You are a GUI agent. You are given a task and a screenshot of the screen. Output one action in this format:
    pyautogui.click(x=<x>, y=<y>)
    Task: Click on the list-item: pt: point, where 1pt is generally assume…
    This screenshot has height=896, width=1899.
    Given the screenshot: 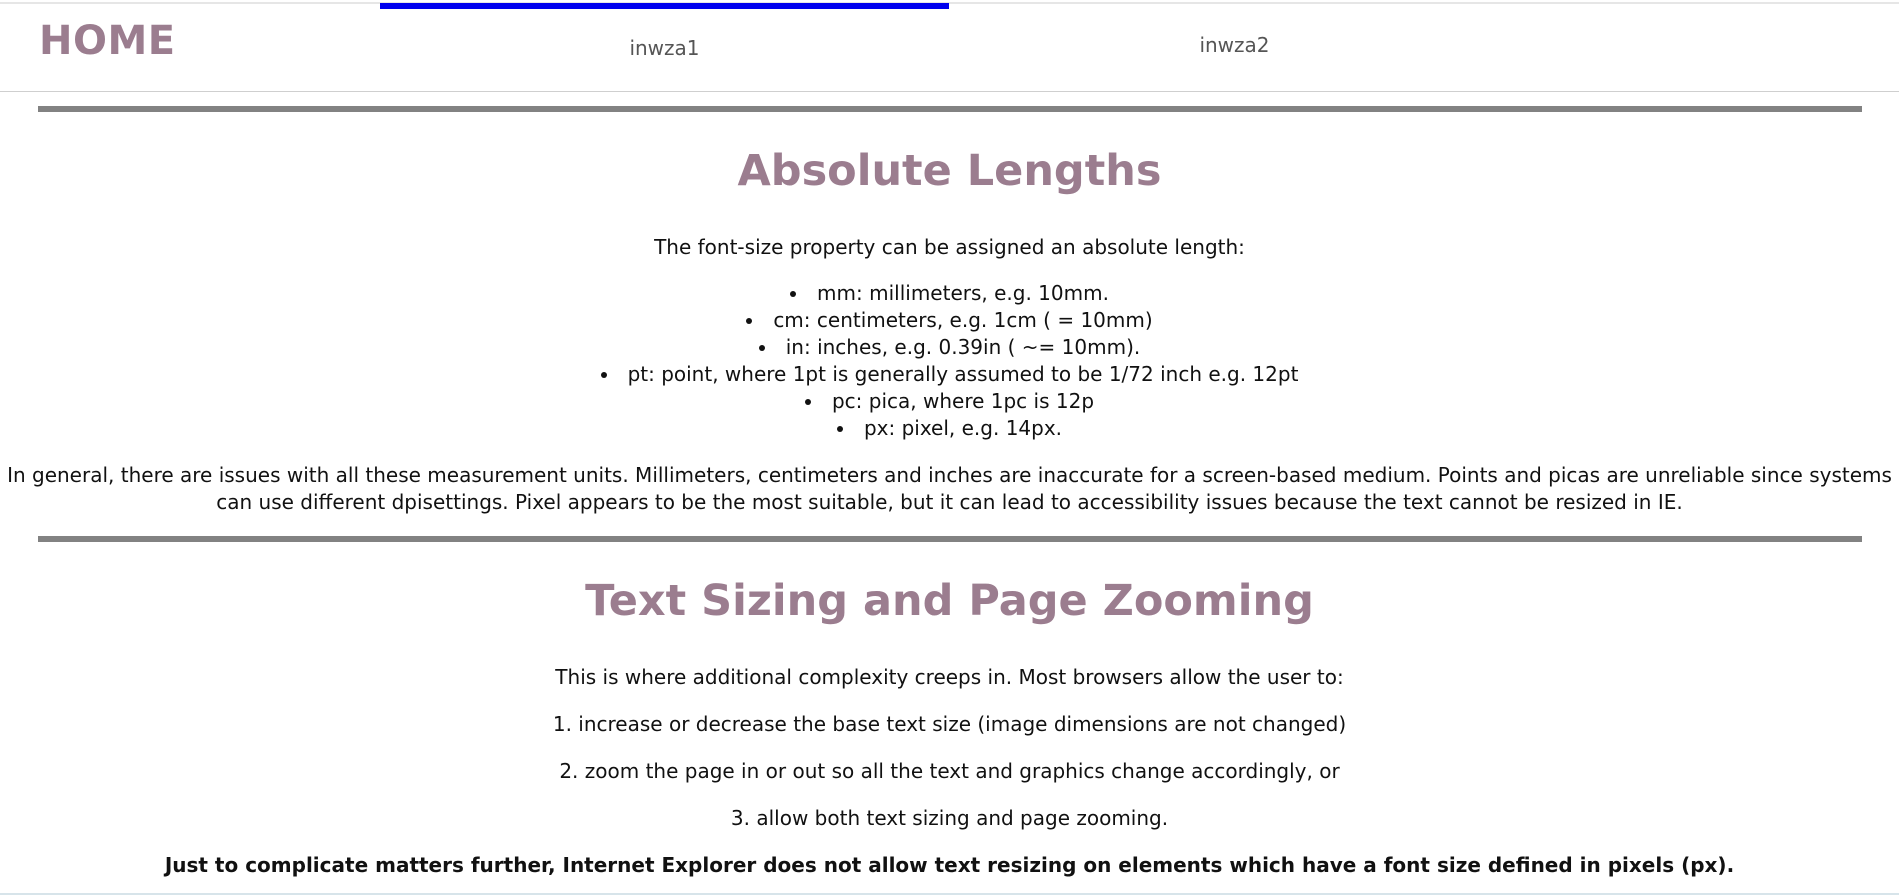 What is the action you would take?
    pyautogui.click(x=949, y=374)
    